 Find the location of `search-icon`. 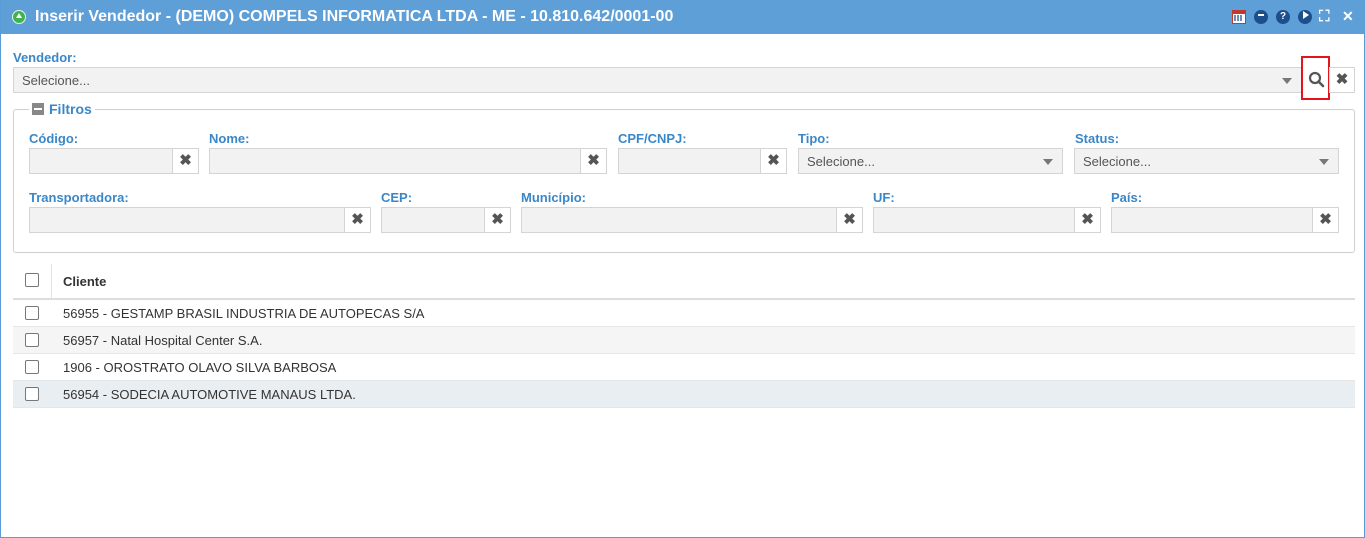

search-icon is located at coordinates (1316, 79).